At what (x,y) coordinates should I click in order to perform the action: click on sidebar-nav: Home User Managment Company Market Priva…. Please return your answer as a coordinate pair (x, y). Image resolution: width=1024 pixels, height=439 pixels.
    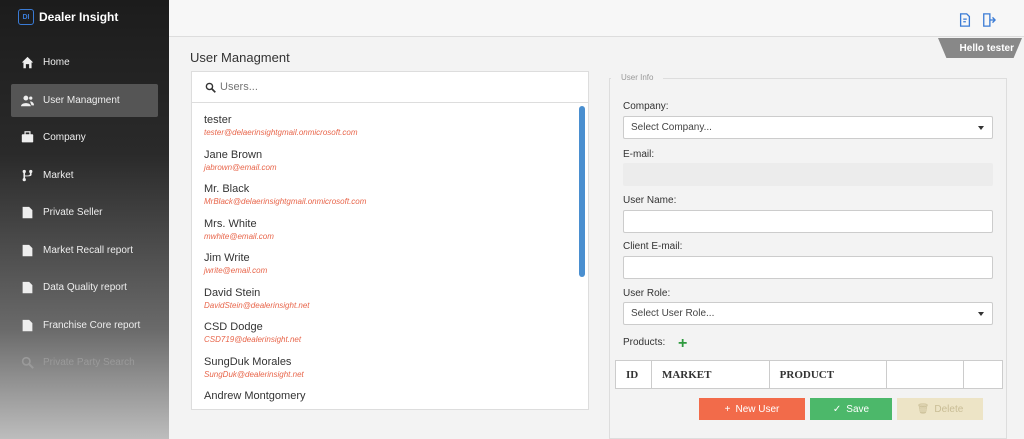
    Looking at the image, I should click on (84, 212).